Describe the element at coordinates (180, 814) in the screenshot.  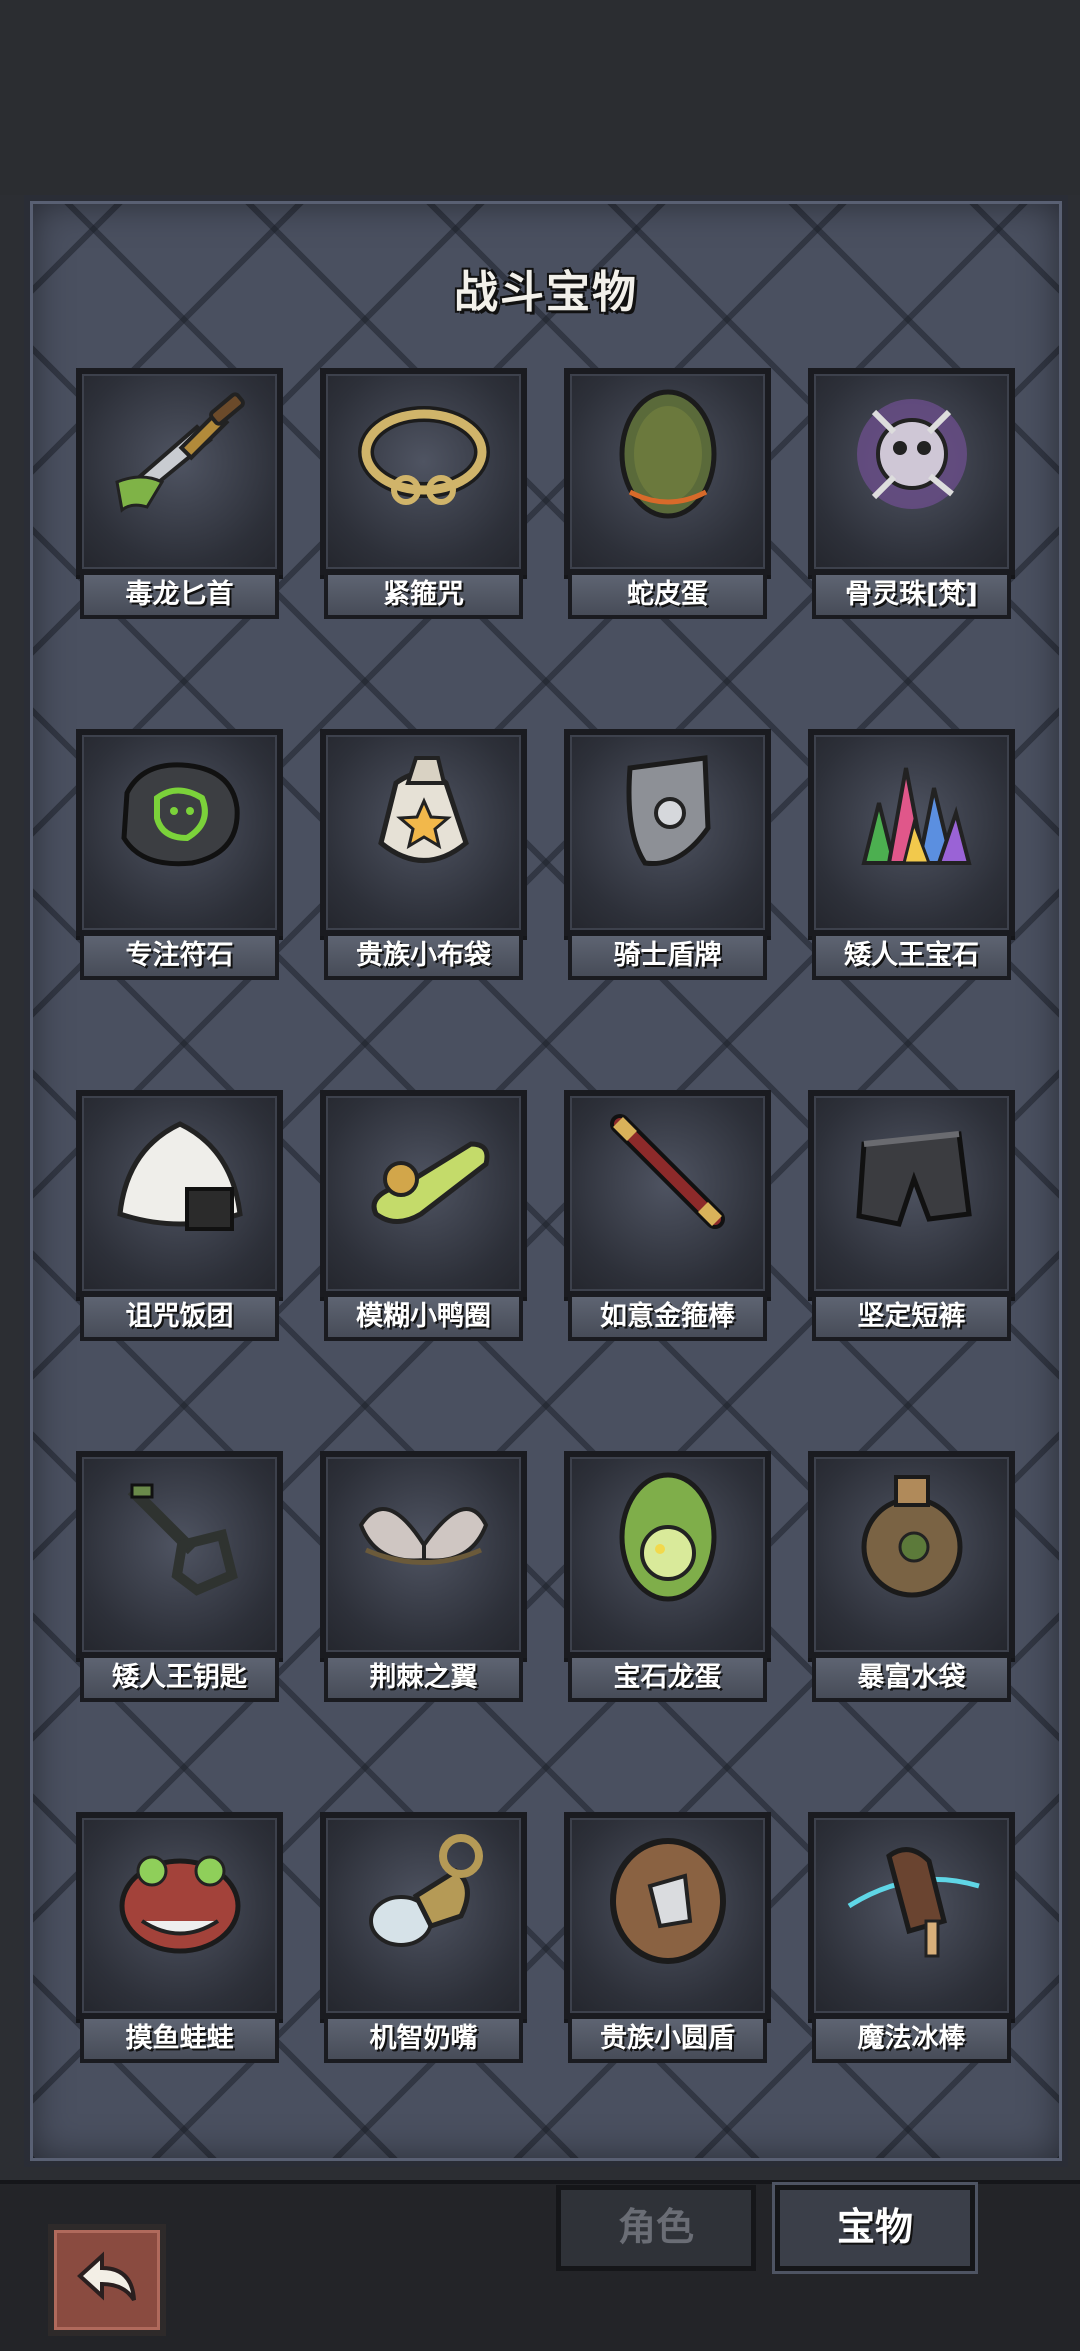
I see `focus-rune-icon` at that location.